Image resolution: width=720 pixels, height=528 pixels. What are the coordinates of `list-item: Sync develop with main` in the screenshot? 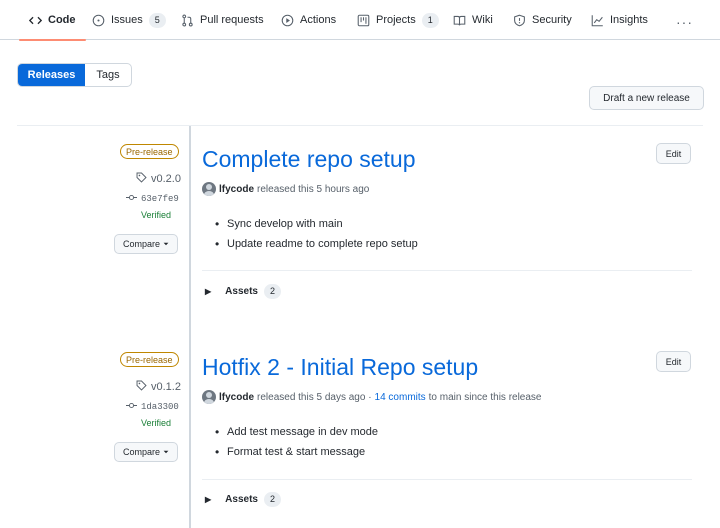 It's located at (316, 224).